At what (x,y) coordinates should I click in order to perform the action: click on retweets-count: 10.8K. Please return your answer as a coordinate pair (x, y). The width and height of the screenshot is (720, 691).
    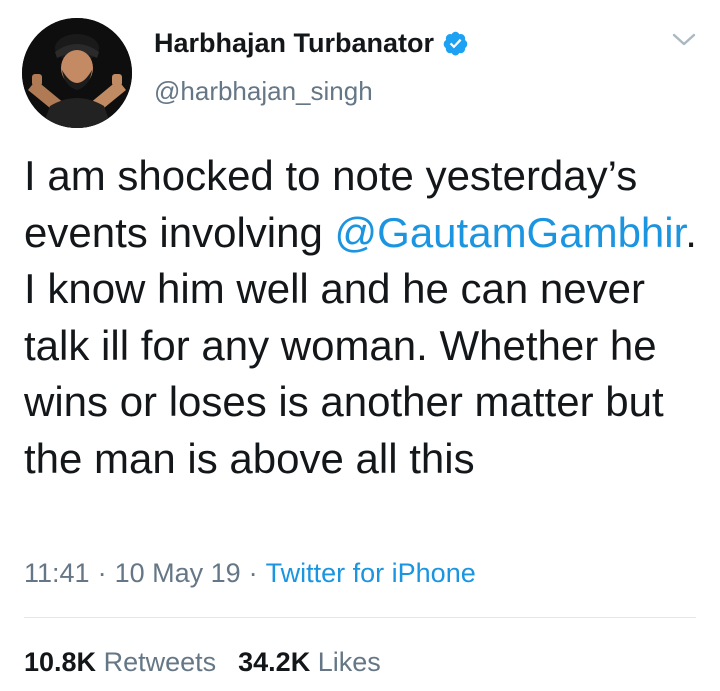
    Looking at the image, I should click on (60, 662).